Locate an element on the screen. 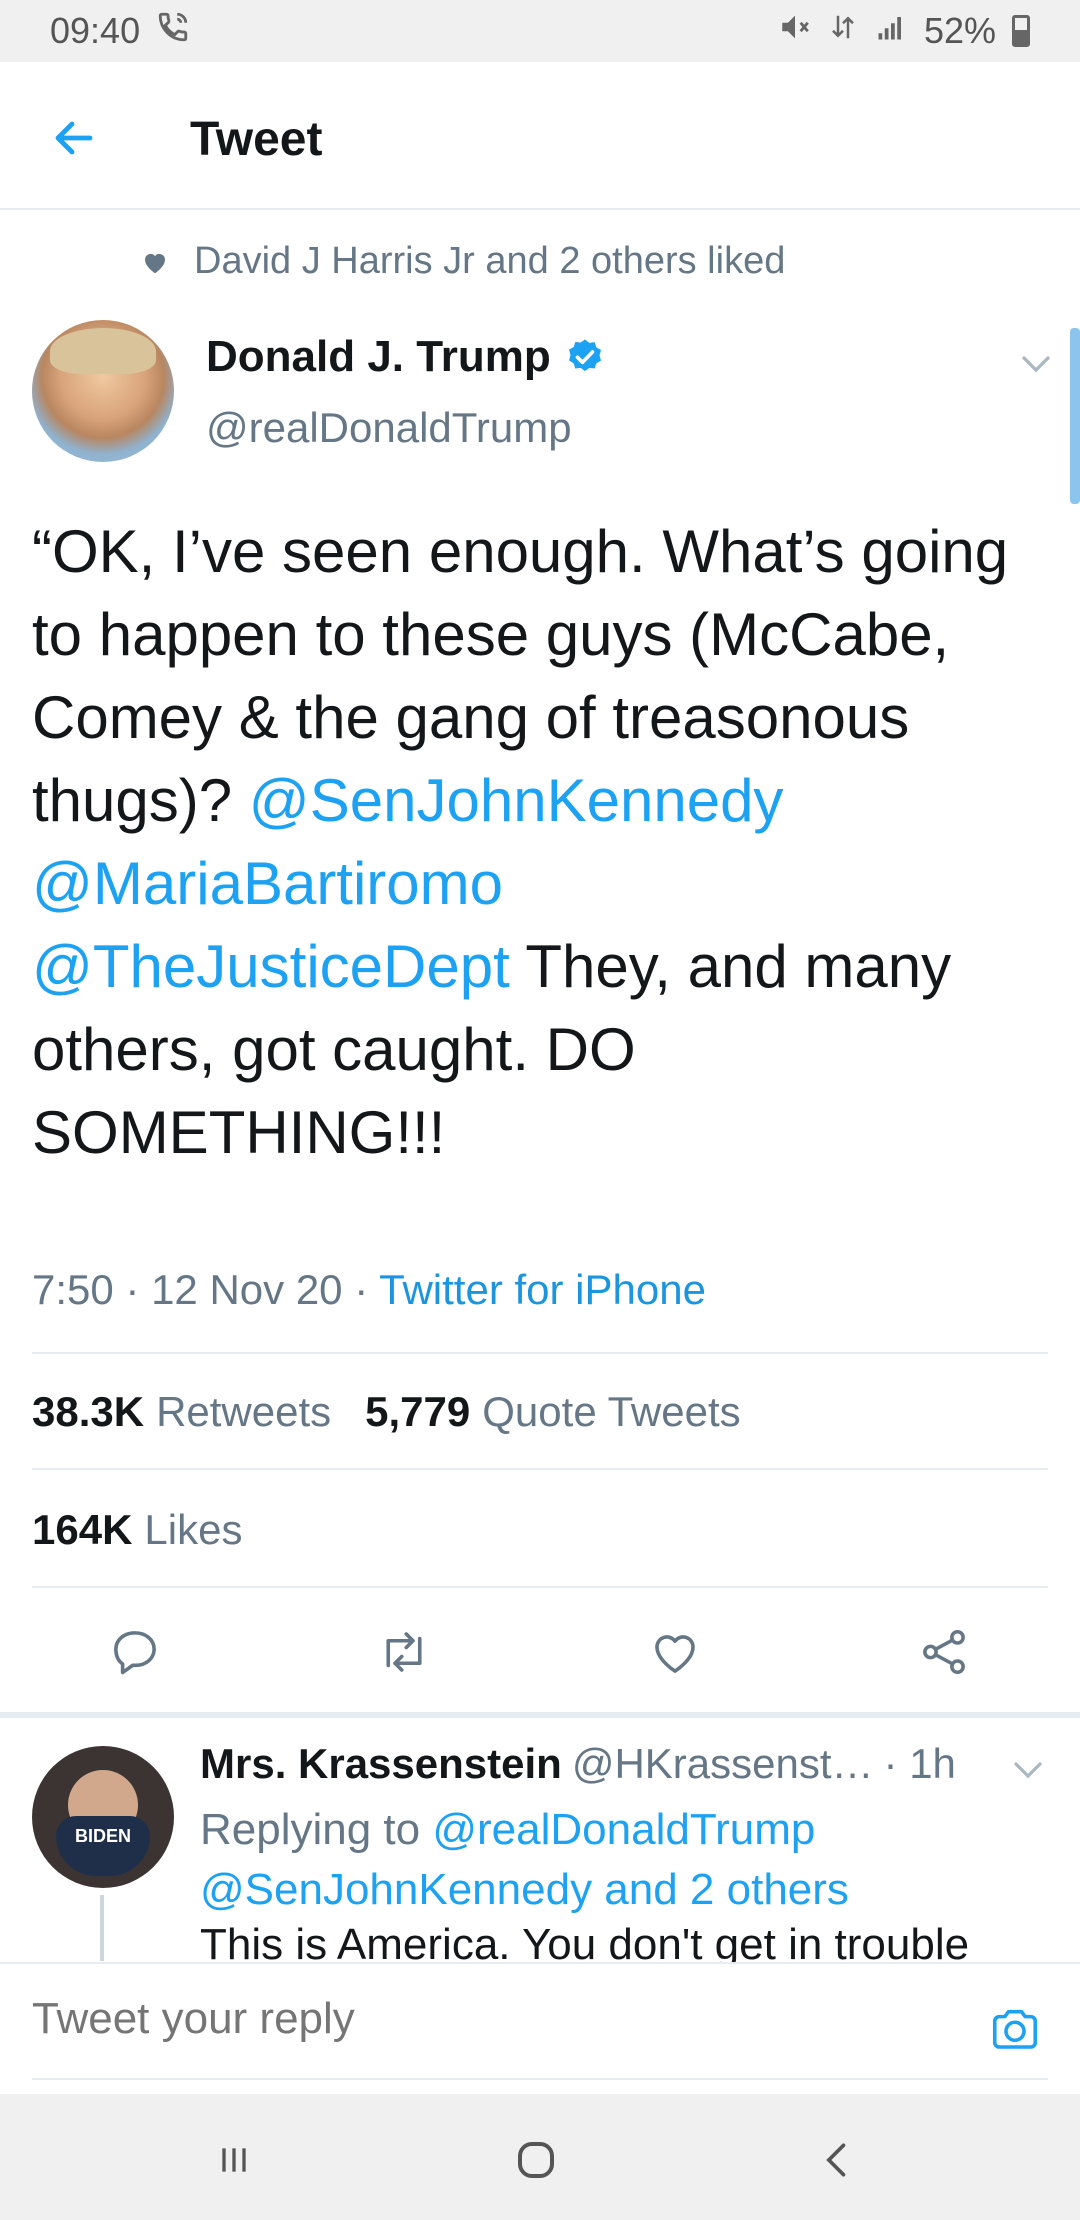  camera-icon is located at coordinates (1015, 2029).